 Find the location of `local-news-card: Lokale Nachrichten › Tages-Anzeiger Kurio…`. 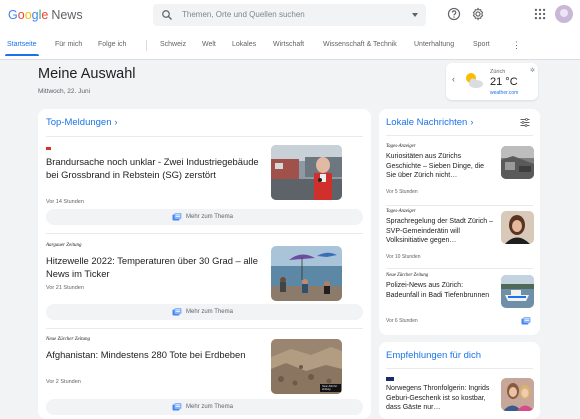

local-news-card: Lokale Nachrichten › Tages-Anzeiger Kurio… is located at coordinates (459, 222).